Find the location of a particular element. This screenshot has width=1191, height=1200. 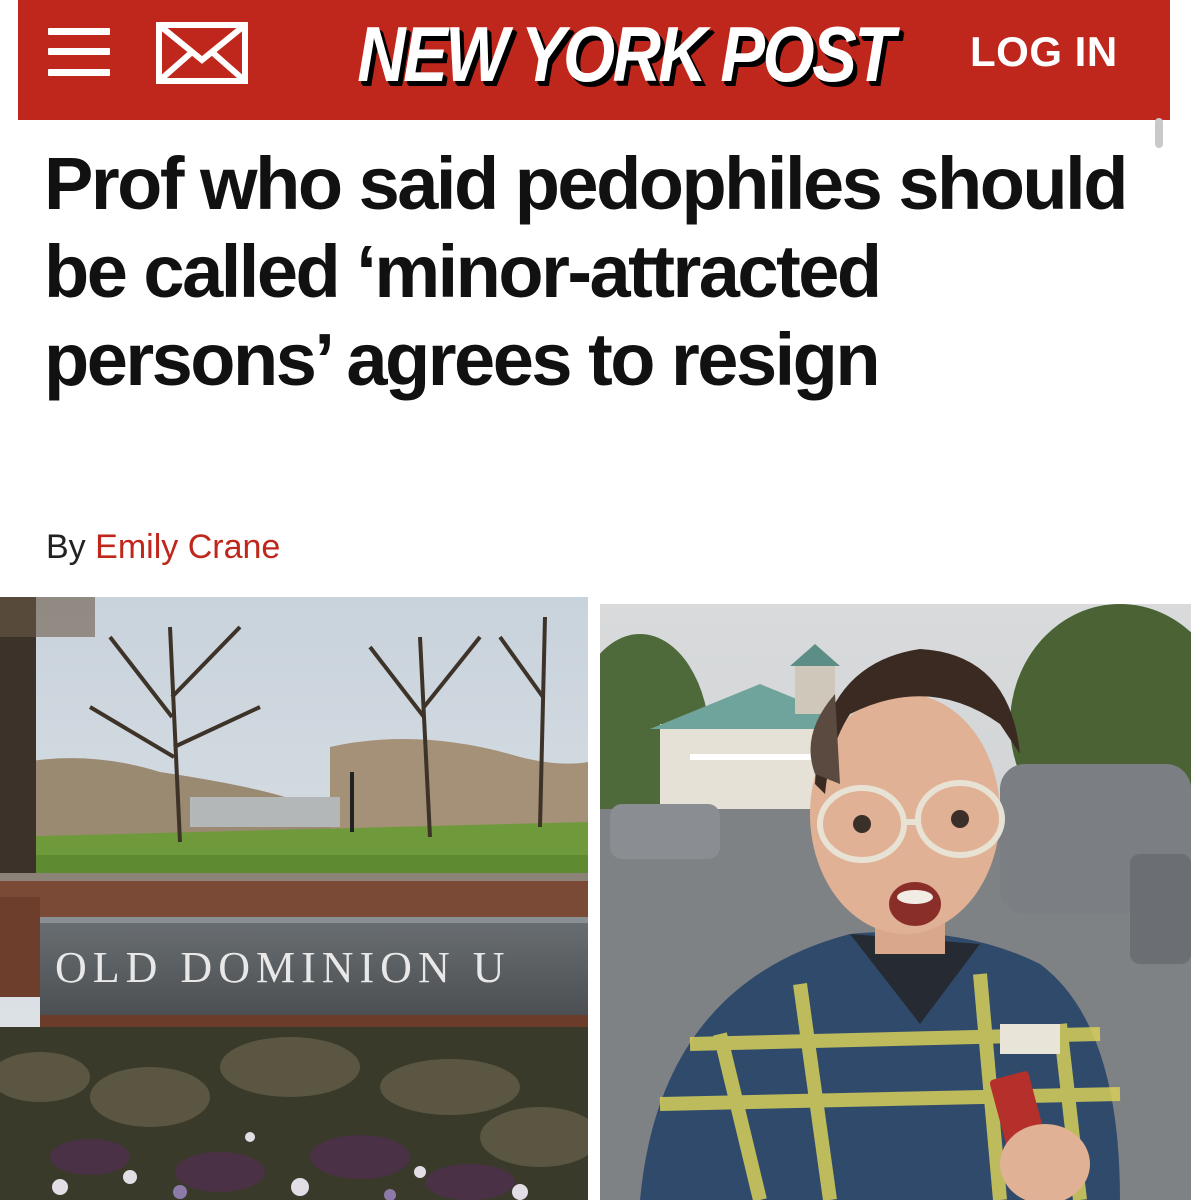

envelope-icon is located at coordinates (202, 53).